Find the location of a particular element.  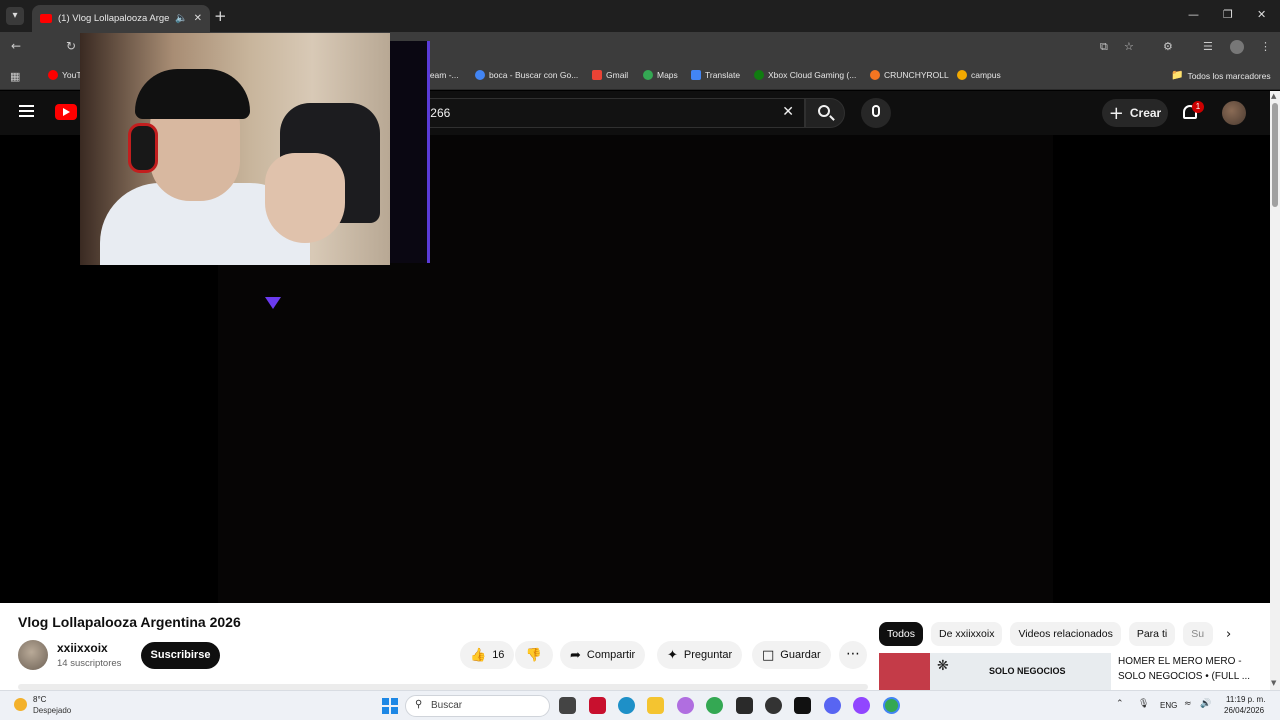

extensions-icon: ⚙ is located at coordinates (1168, 46).